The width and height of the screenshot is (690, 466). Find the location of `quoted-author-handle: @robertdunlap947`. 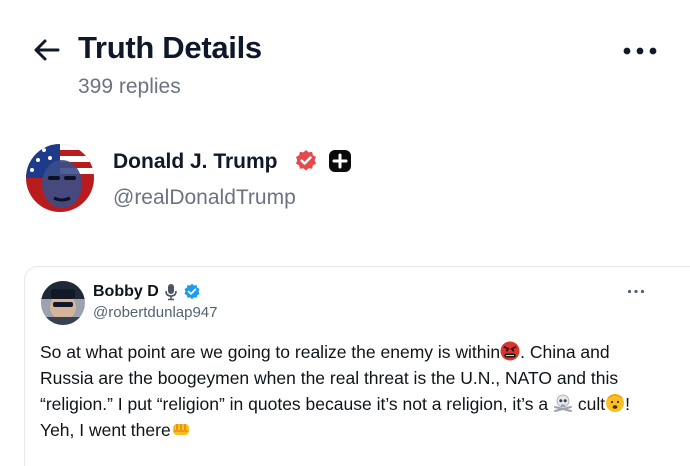

quoted-author-handle: @robertdunlap947 is located at coordinates (155, 312).